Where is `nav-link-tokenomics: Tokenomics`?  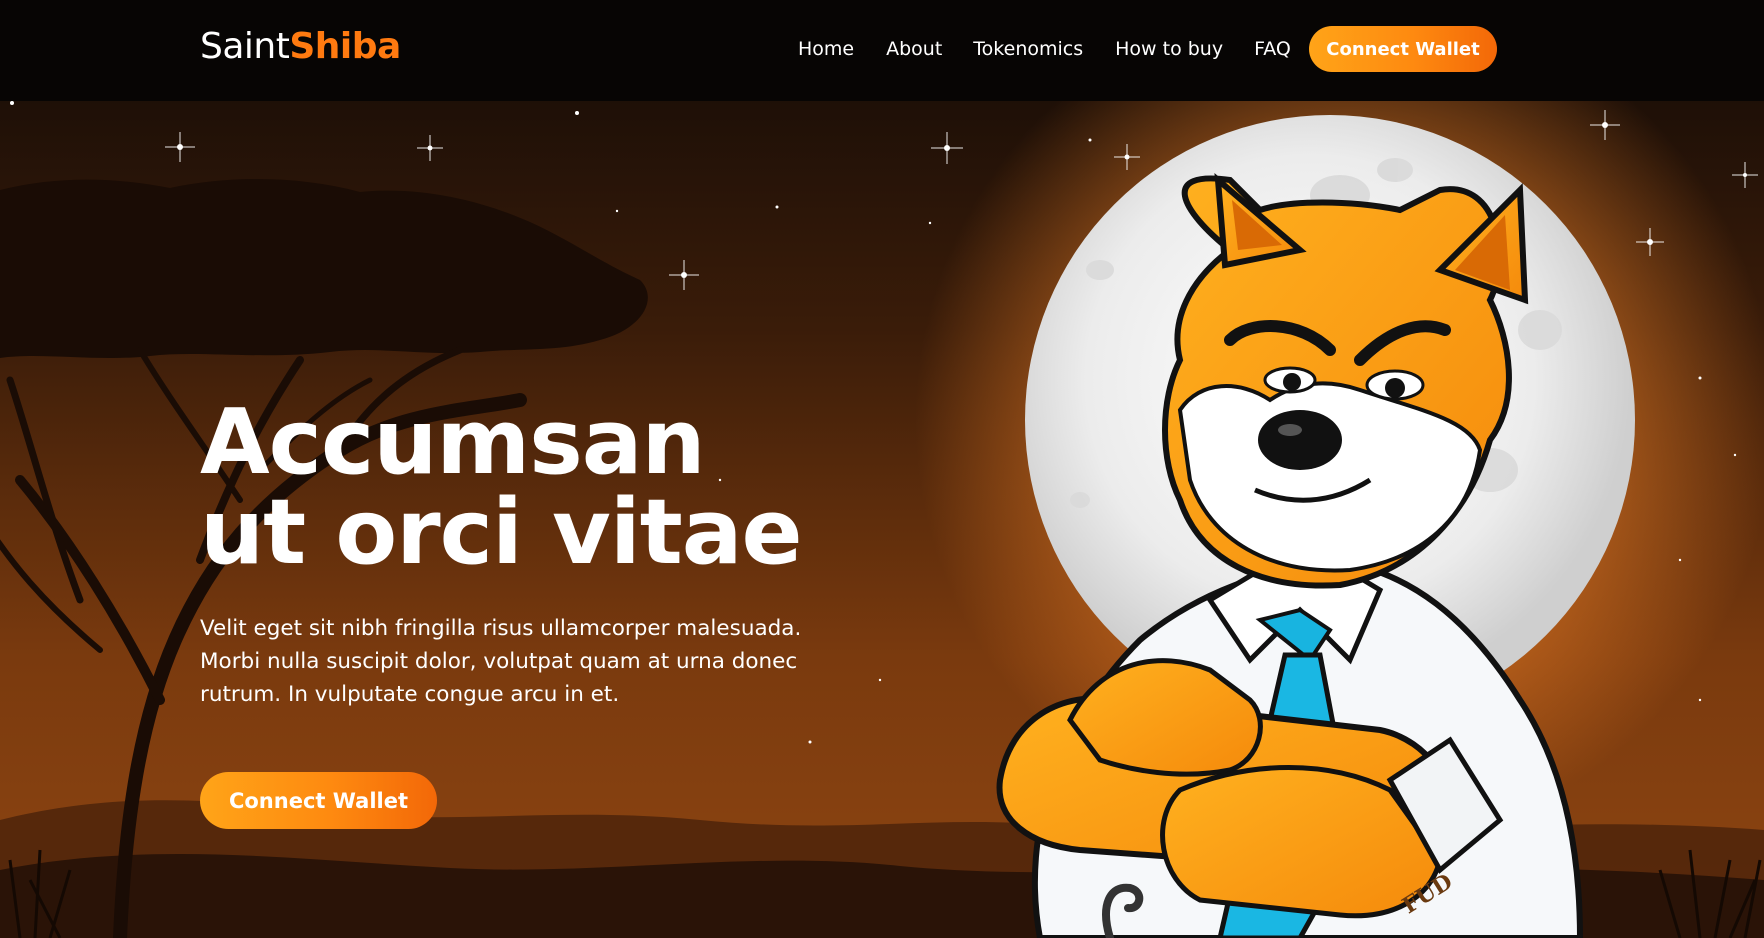
nav-link-tokenomics: Tokenomics is located at coordinates (1028, 49).